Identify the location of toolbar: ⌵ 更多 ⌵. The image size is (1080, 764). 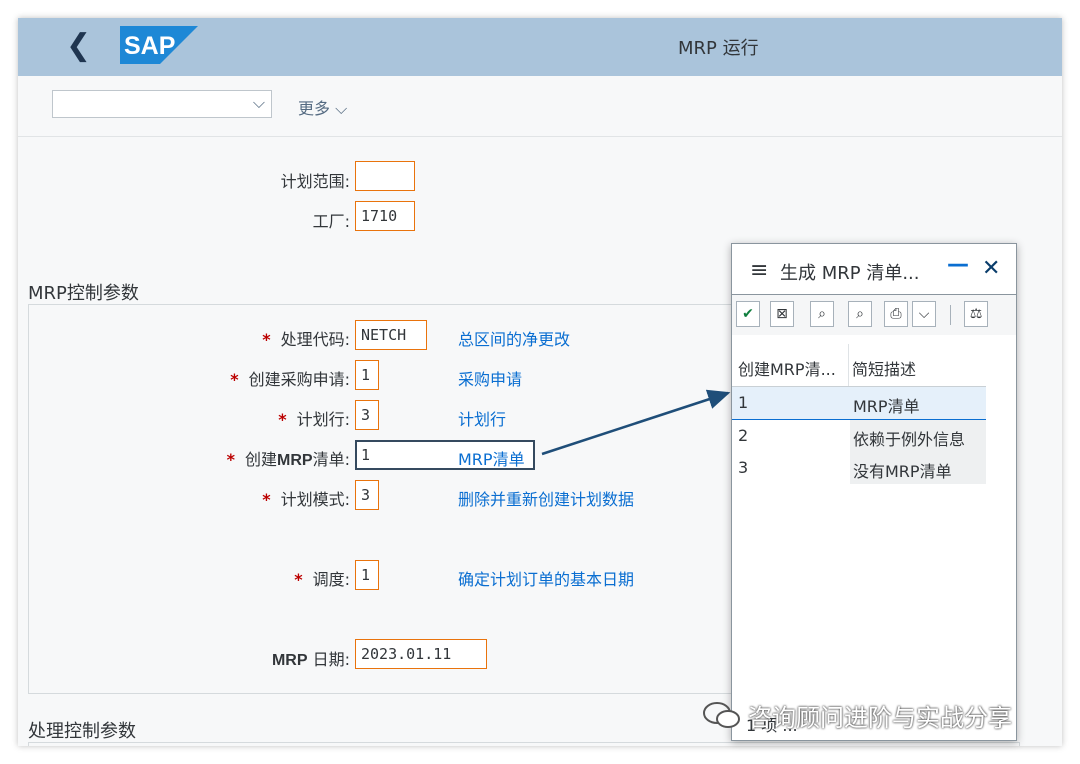
(540, 106).